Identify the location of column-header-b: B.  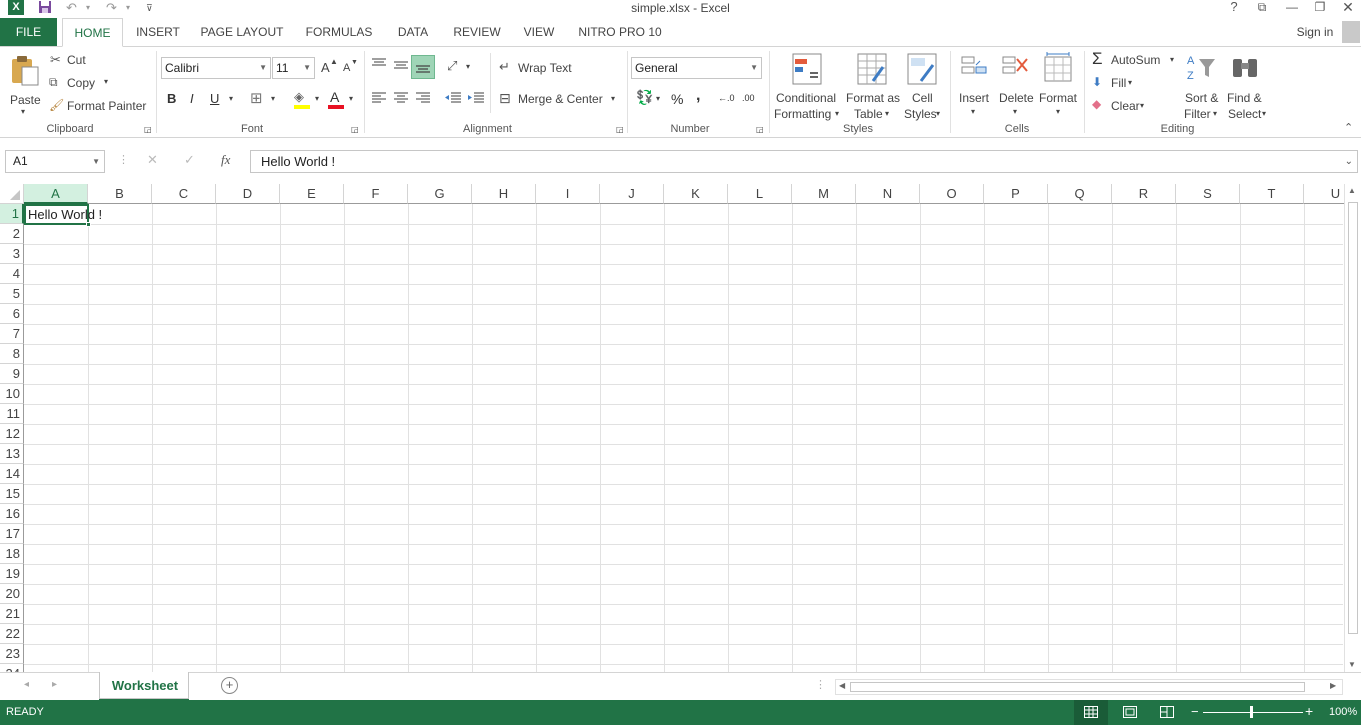
(120, 194).